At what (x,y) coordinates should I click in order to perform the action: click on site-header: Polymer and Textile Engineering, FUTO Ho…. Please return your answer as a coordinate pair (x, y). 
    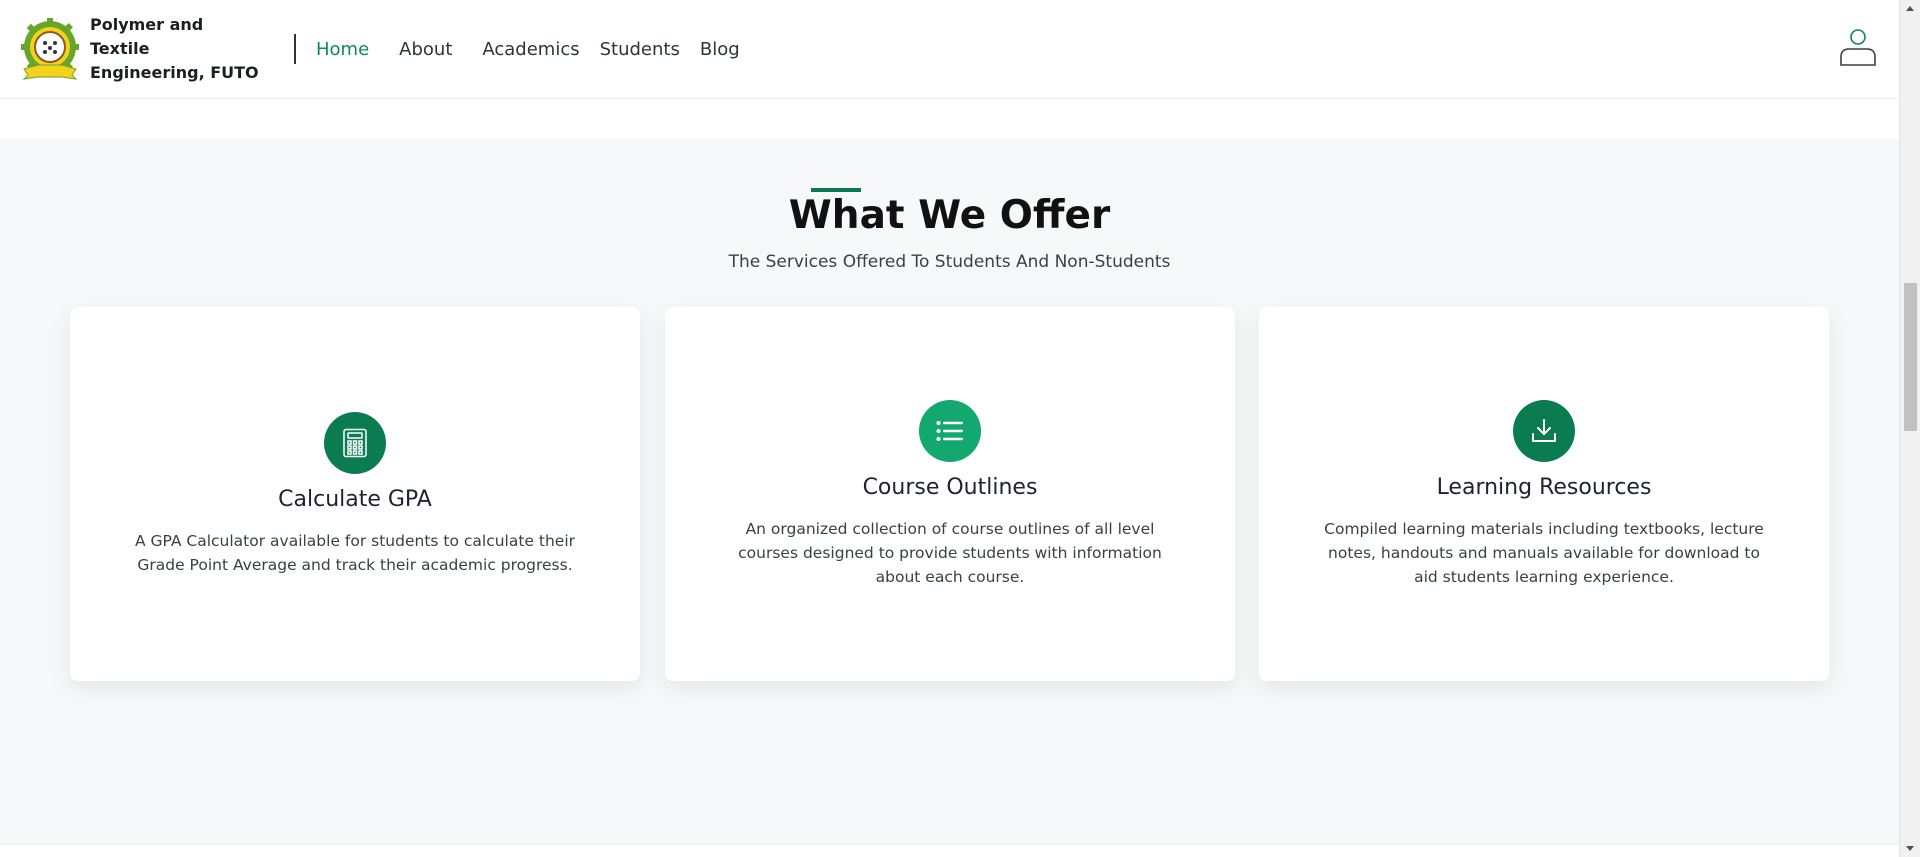
    Looking at the image, I should click on (949, 49).